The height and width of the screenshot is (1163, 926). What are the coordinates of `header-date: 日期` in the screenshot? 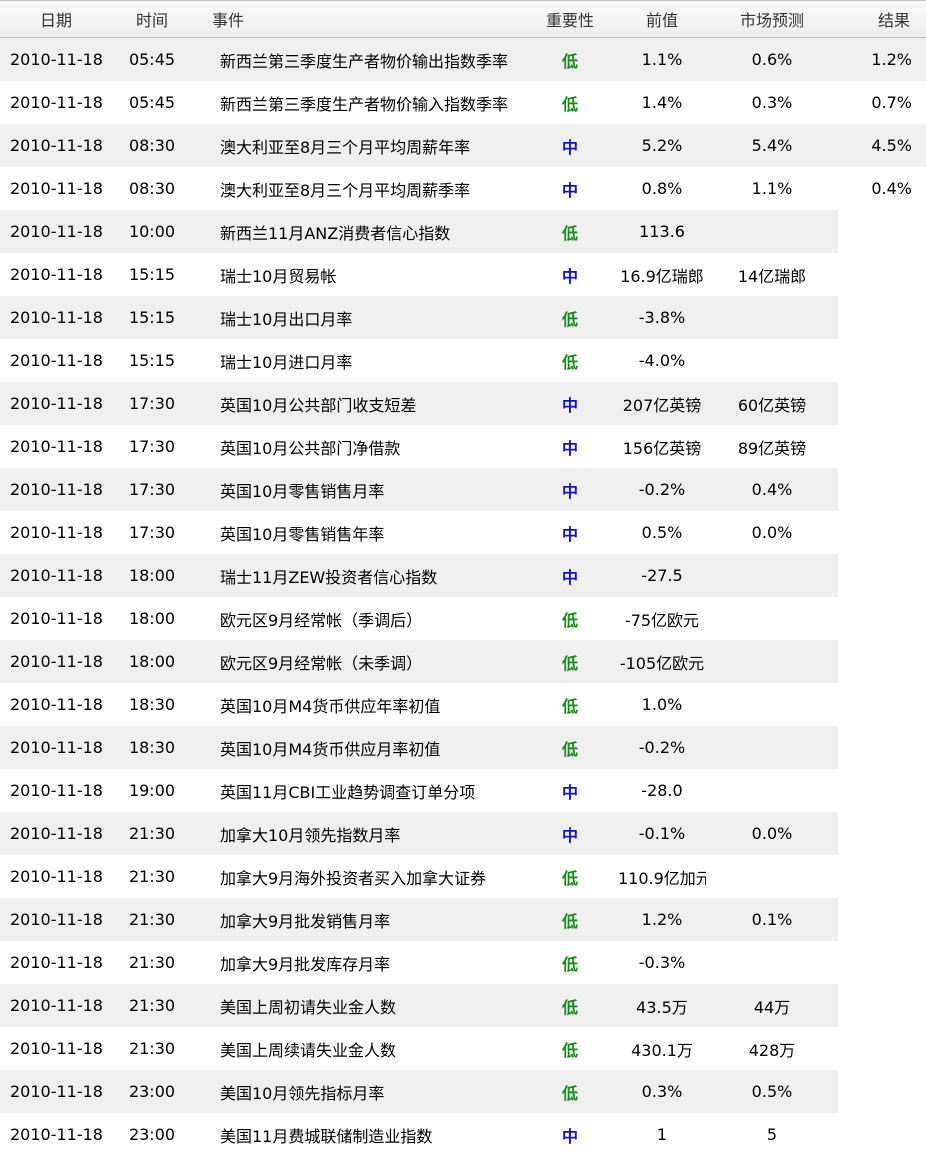 It's located at (56, 19).